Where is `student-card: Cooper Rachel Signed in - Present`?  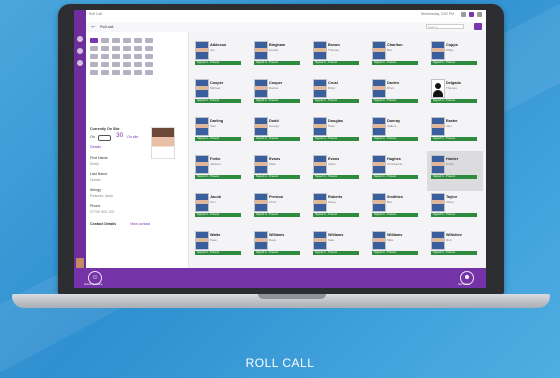
student-card: Cooper Rachel Signed in - Present is located at coordinates (278, 95).